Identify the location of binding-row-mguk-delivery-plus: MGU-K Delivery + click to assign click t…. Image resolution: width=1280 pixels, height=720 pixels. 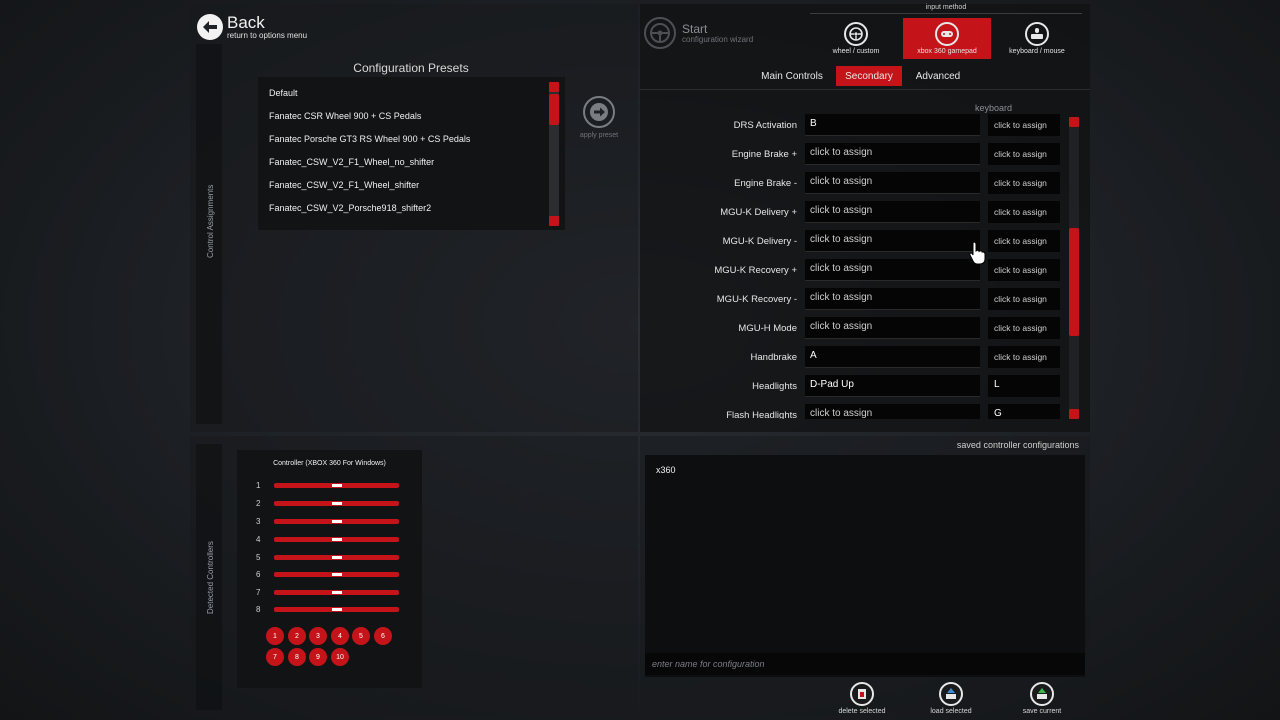
(853, 212).